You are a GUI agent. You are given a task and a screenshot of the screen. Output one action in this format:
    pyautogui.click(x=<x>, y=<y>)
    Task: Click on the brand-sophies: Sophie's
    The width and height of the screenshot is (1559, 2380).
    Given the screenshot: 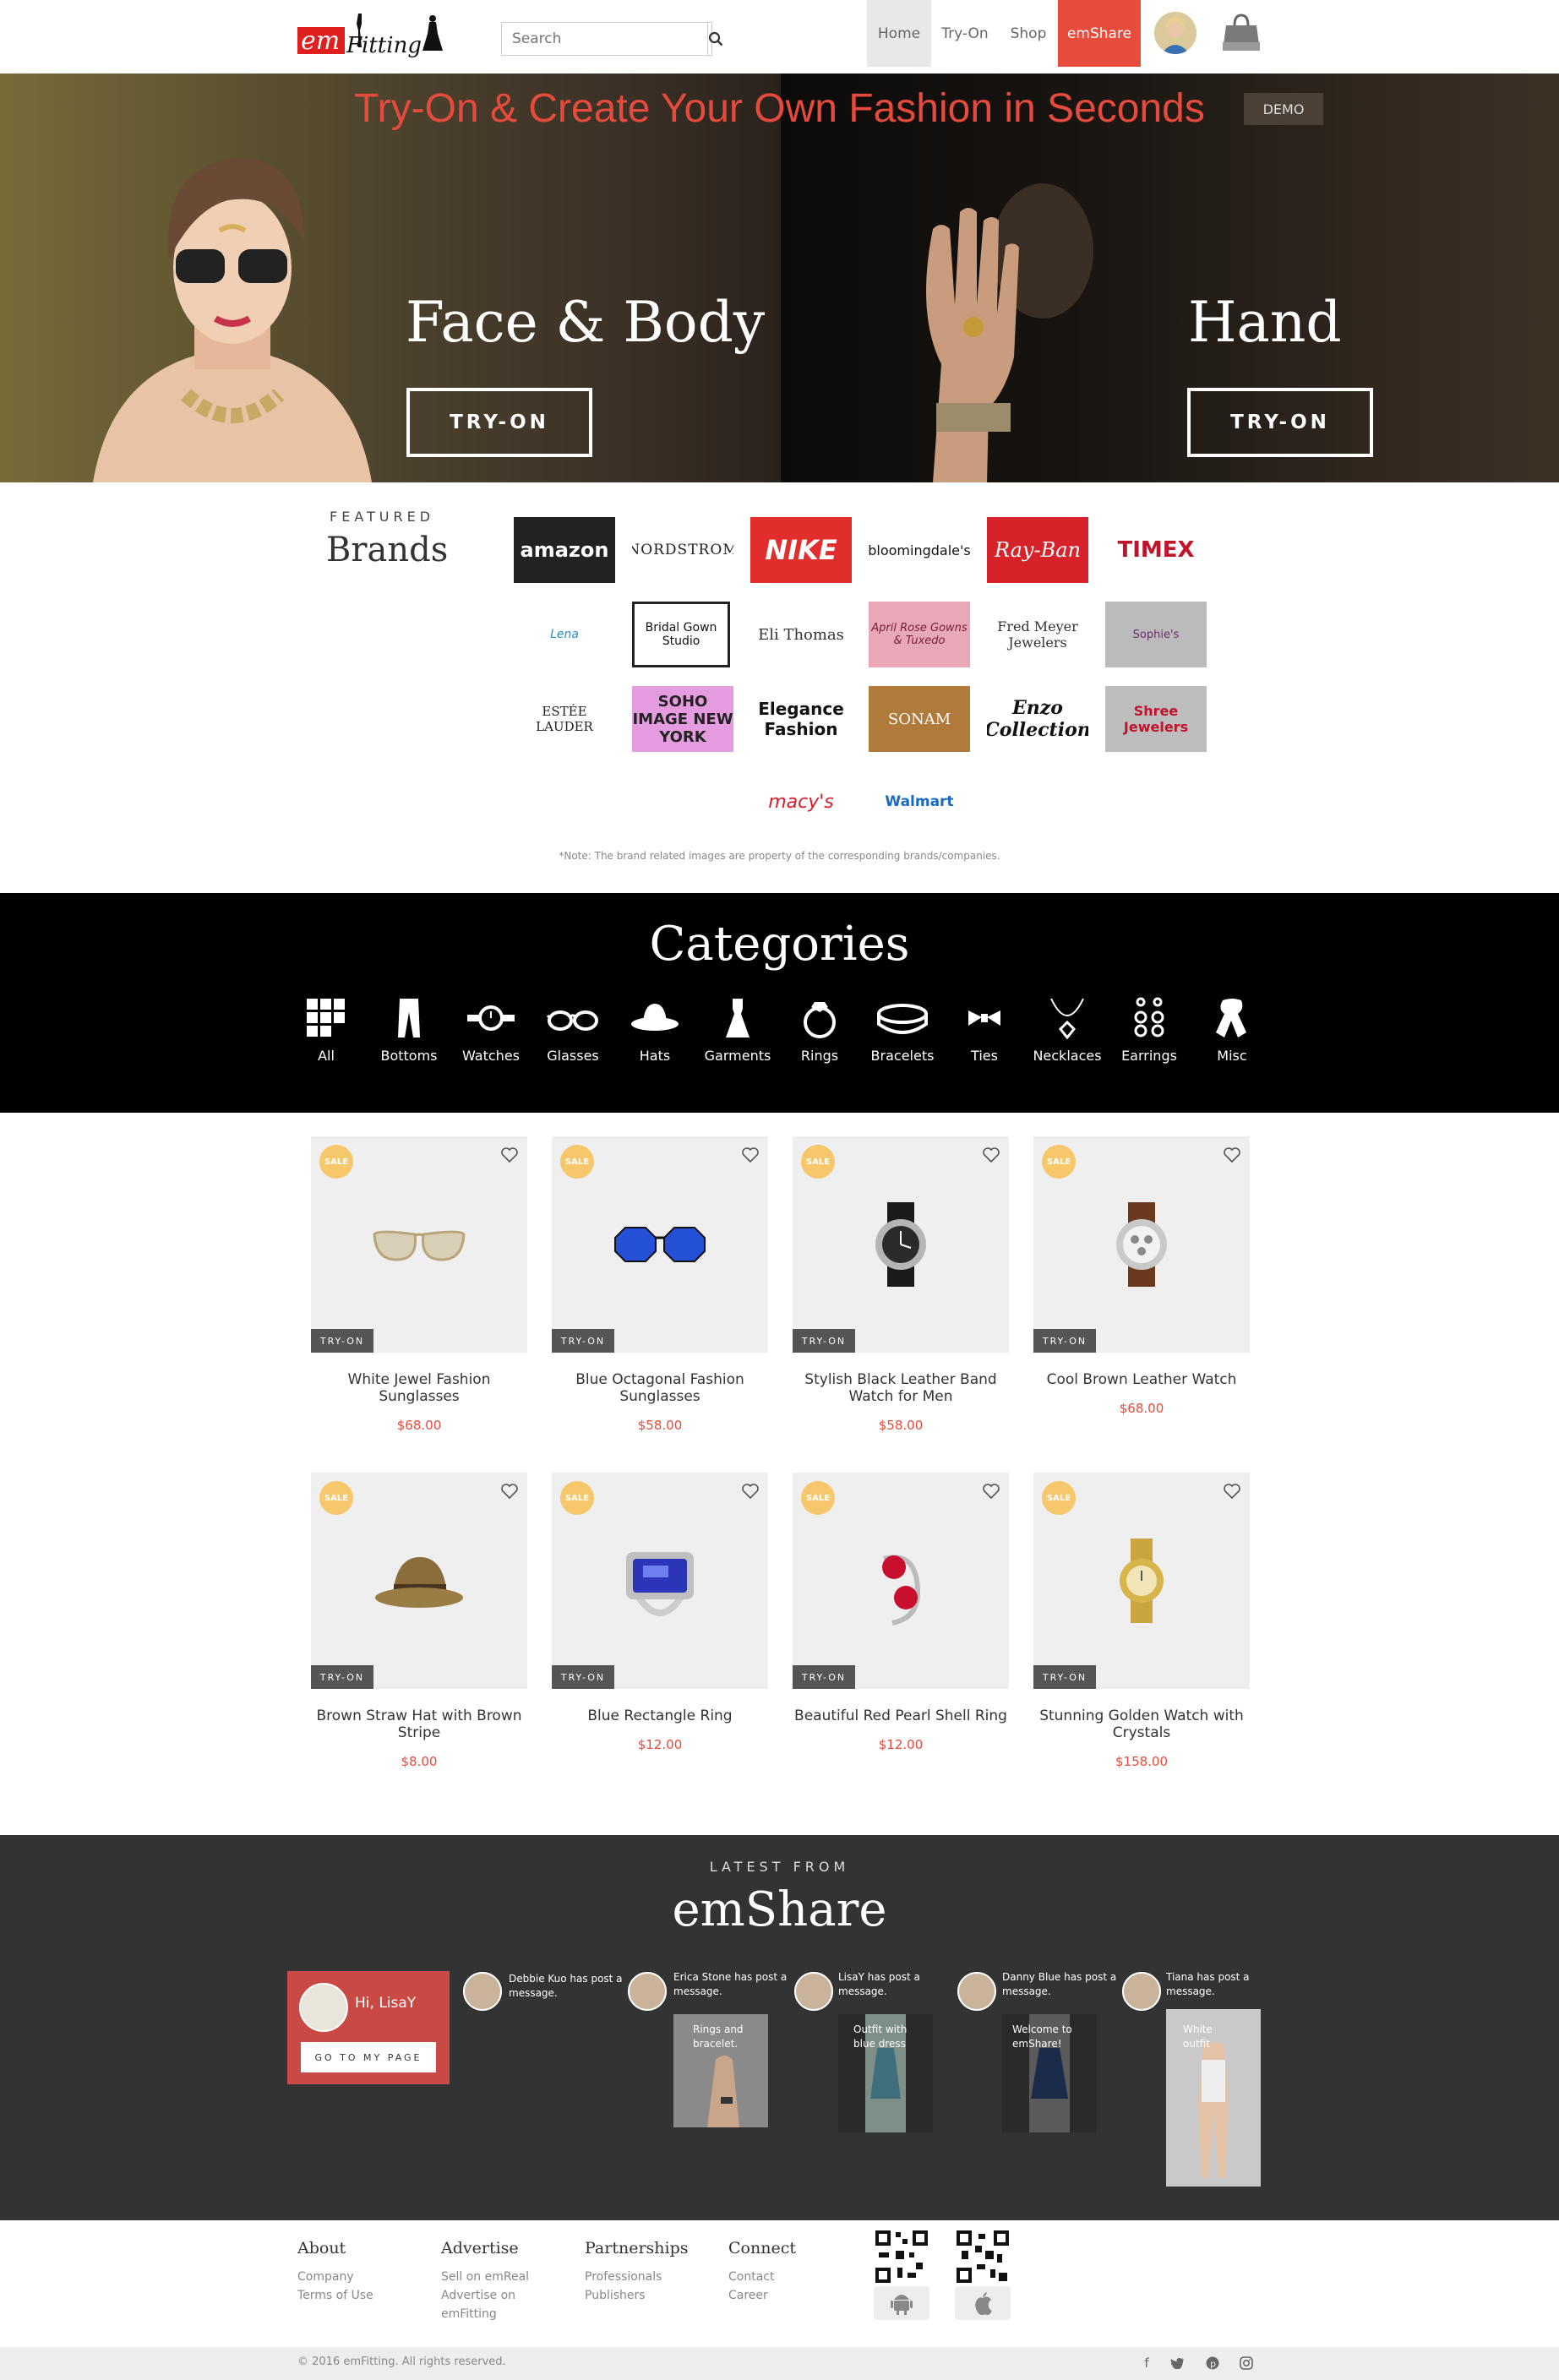 What is the action you would take?
    pyautogui.click(x=1156, y=634)
    